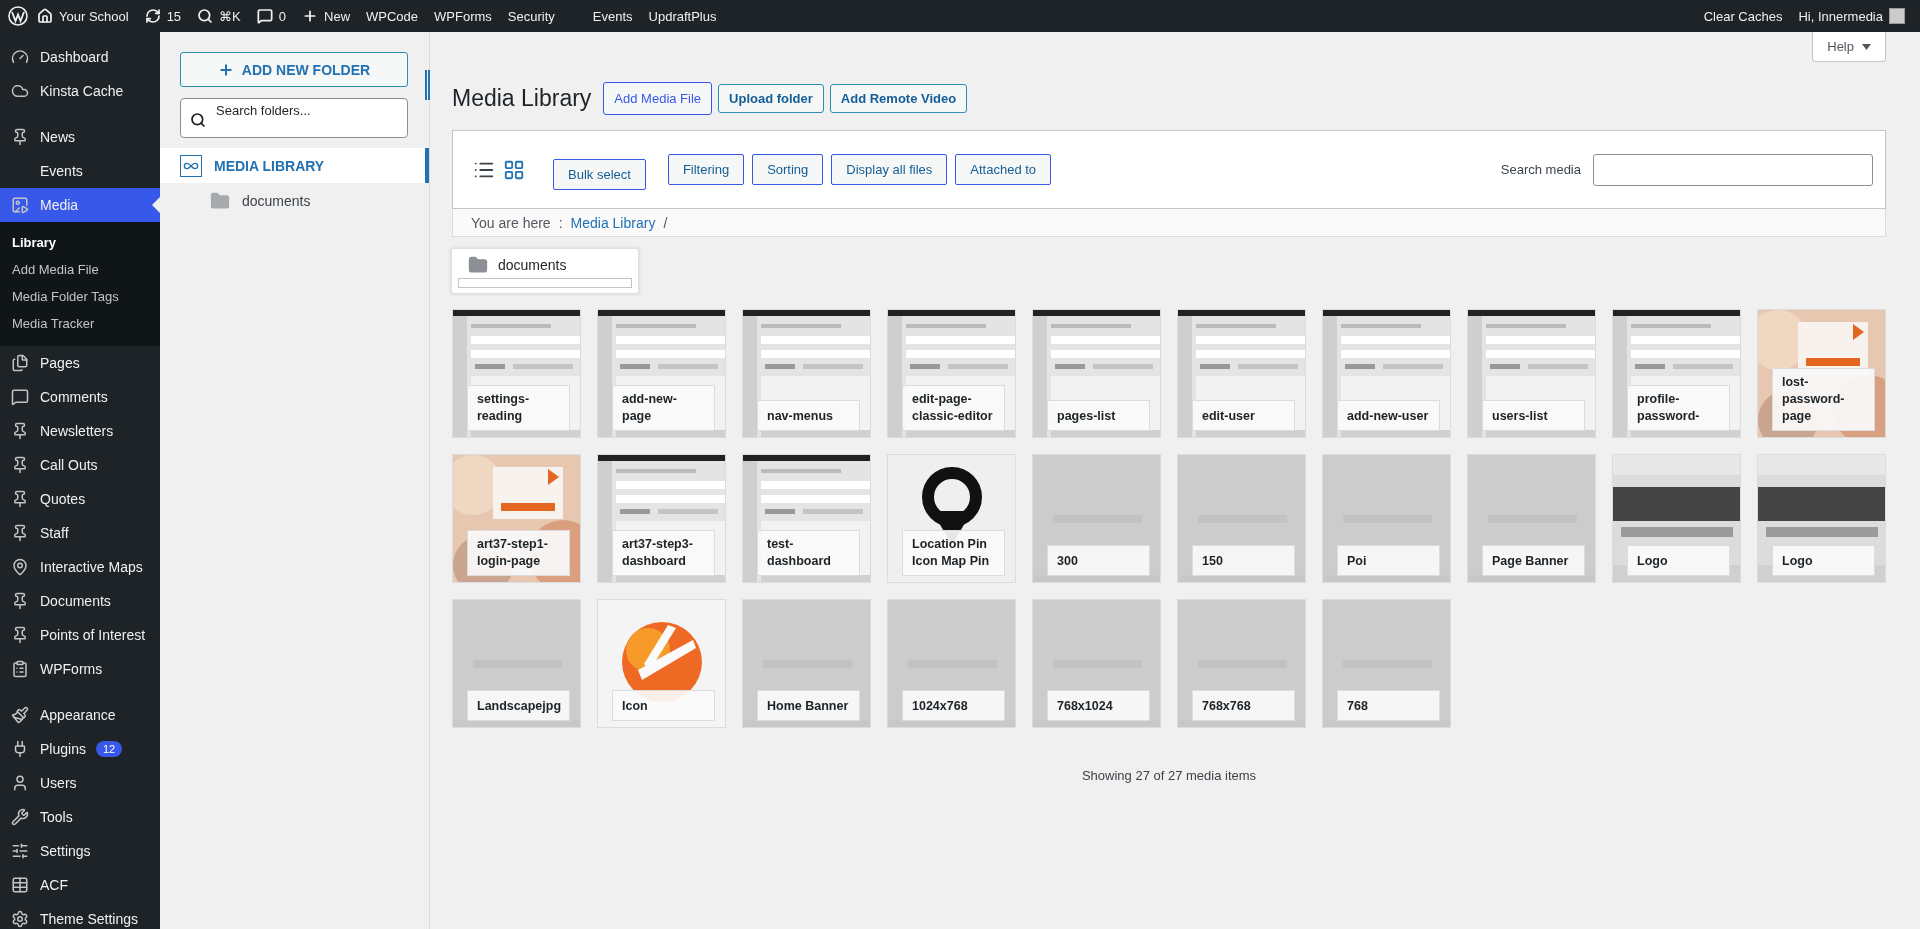 The height and width of the screenshot is (929, 1920). Describe the element at coordinates (80, 205) in the screenshot. I see `sidebar-item: Media` at that location.